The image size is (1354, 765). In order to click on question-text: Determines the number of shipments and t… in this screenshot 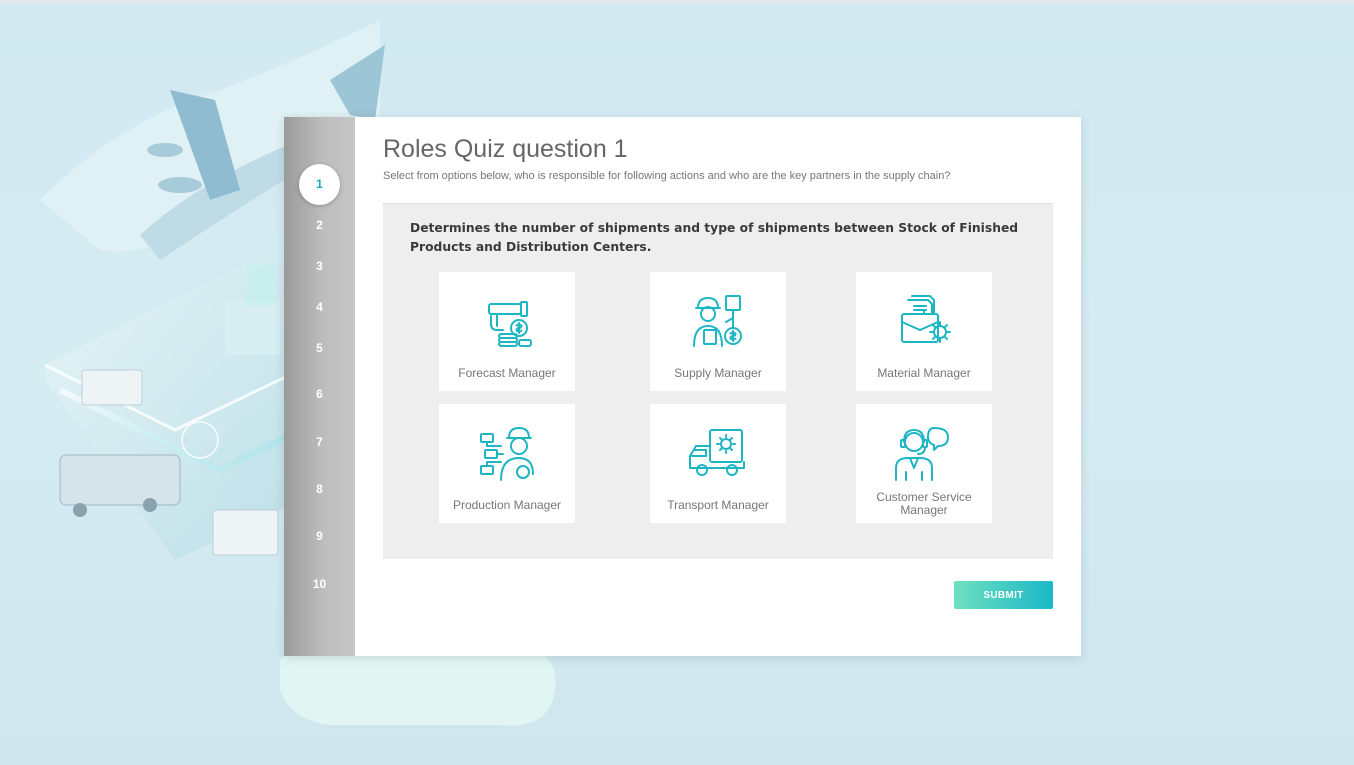, I will do `click(714, 237)`.